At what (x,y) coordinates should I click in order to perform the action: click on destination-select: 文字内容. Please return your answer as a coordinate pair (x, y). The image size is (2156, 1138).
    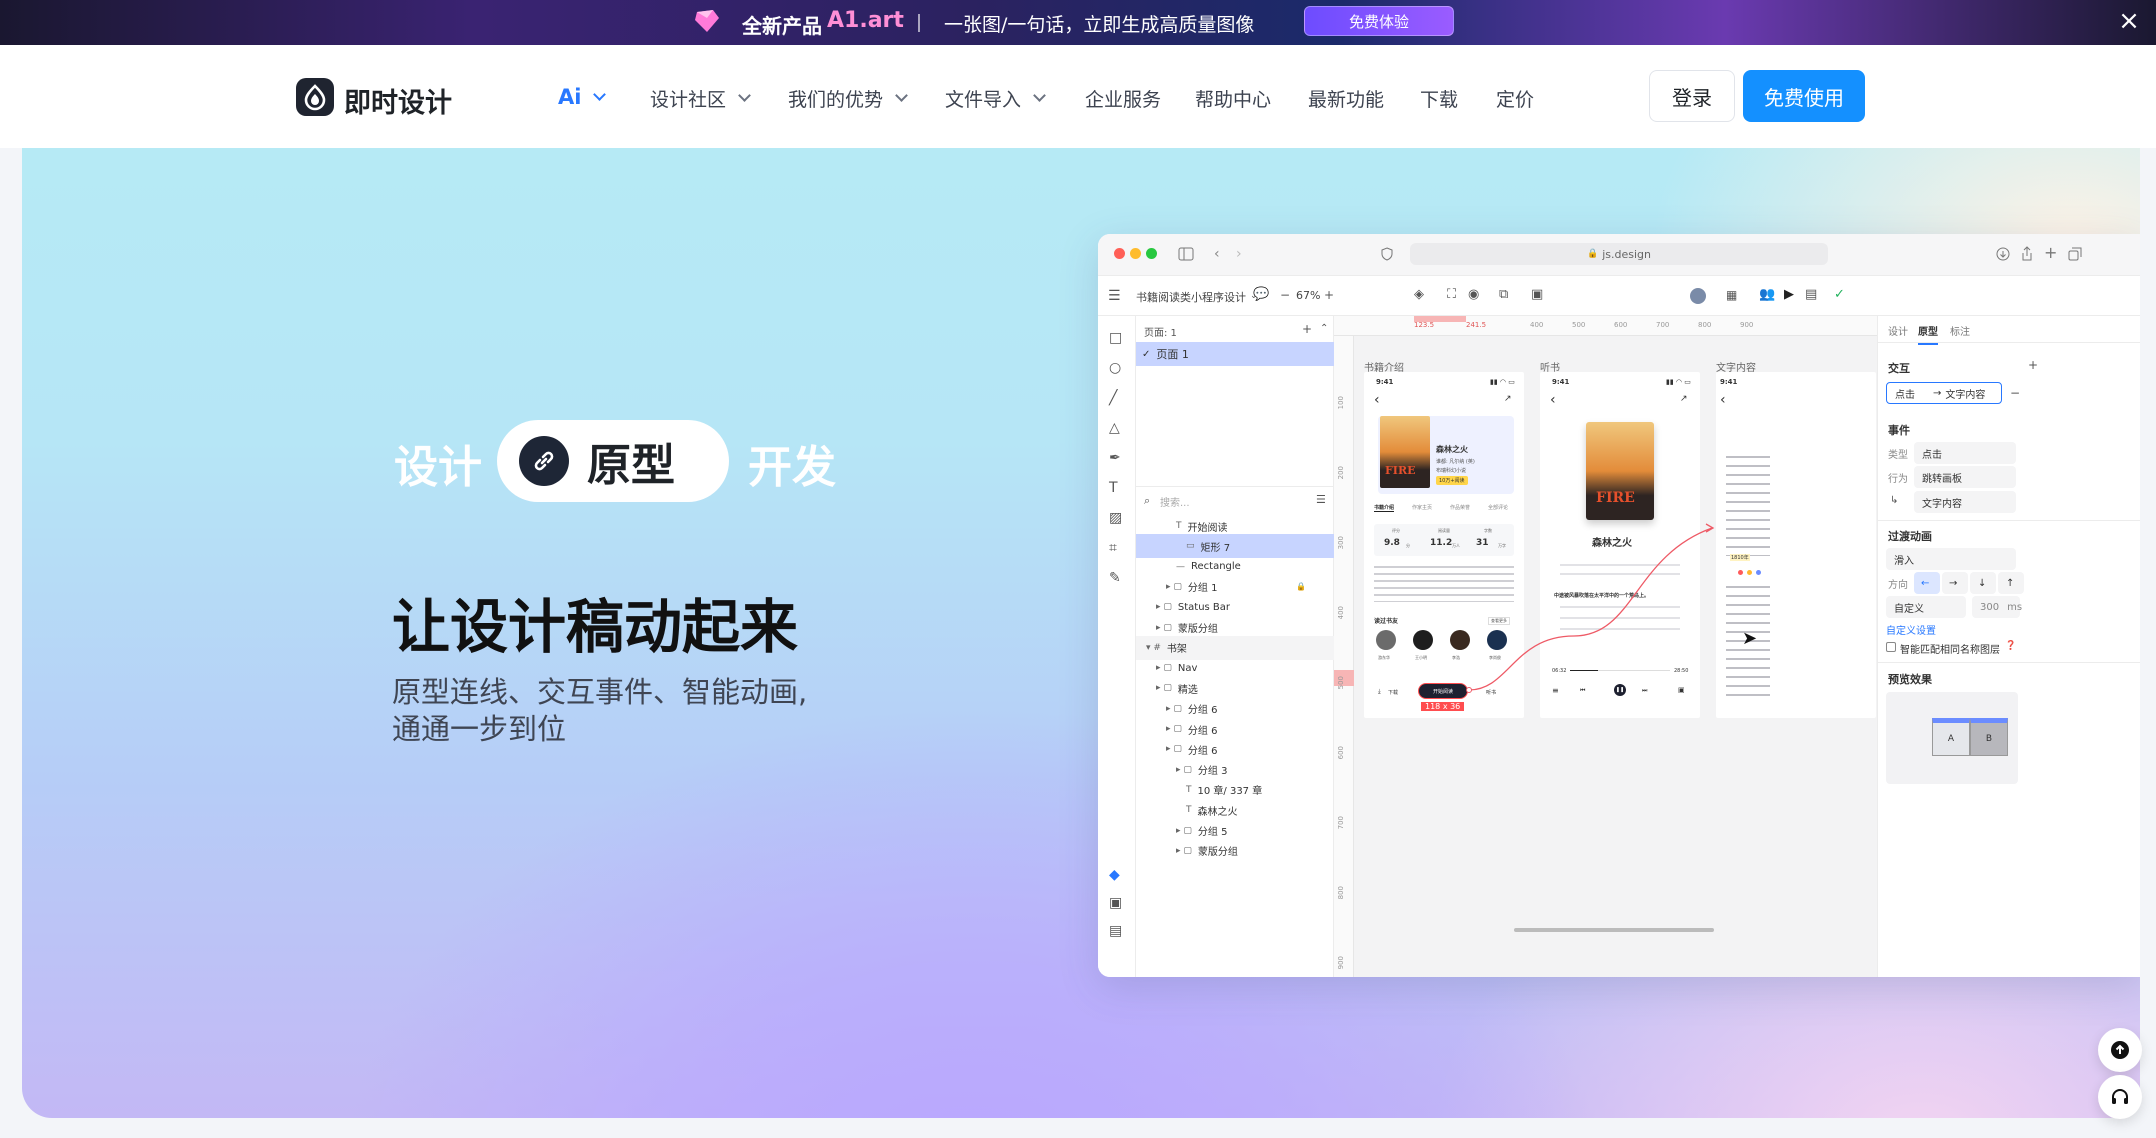
    Looking at the image, I should click on (1965, 502).